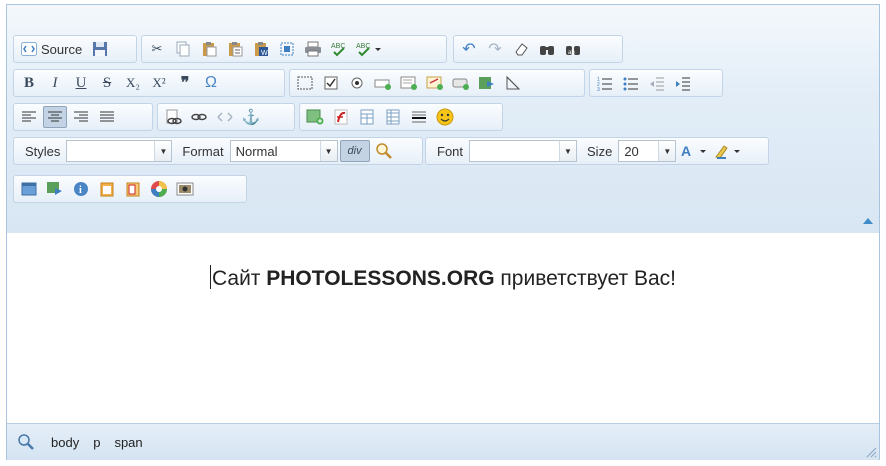 This screenshot has height=466, width=886. What do you see at coordinates (96, 442) in the screenshot?
I see `path-item-p: p` at bounding box center [96, 442].